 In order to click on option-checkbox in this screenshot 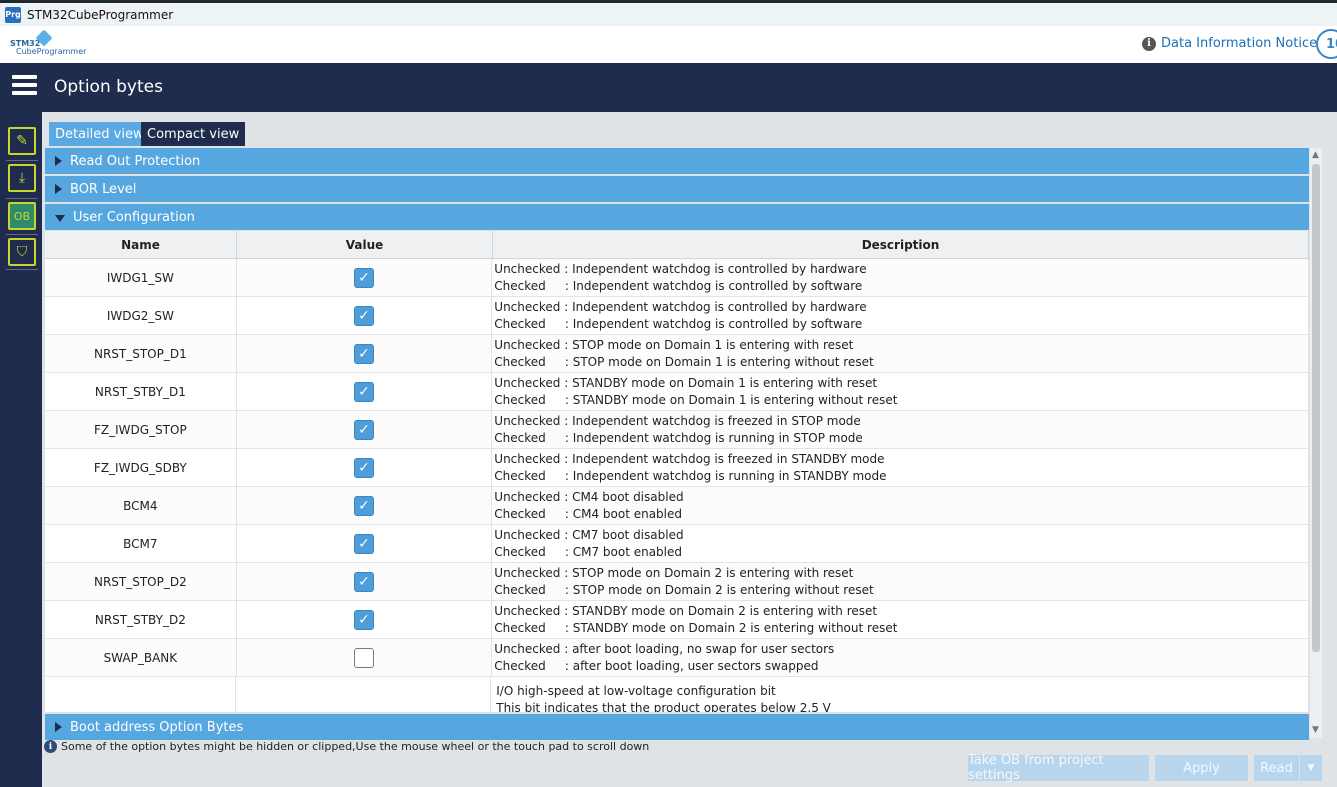, I will do `click(364, 657)`.